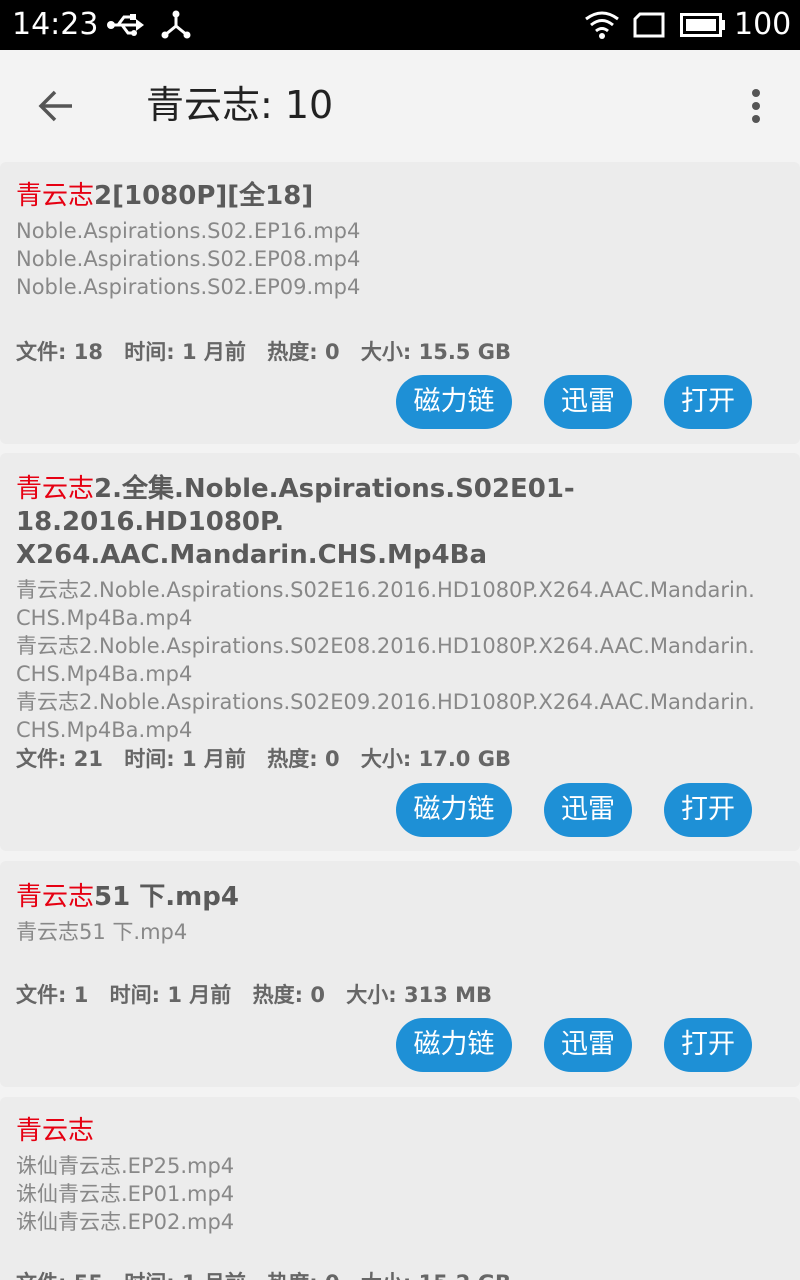 Image resolution: width=800 pixels, height=1280 pixels. What do you see at coordinates (188, 287) in the screenshot?
I see `file-item: Noble.Aspirations.S02.EP09.mp4` at bounding box center [188, 287].